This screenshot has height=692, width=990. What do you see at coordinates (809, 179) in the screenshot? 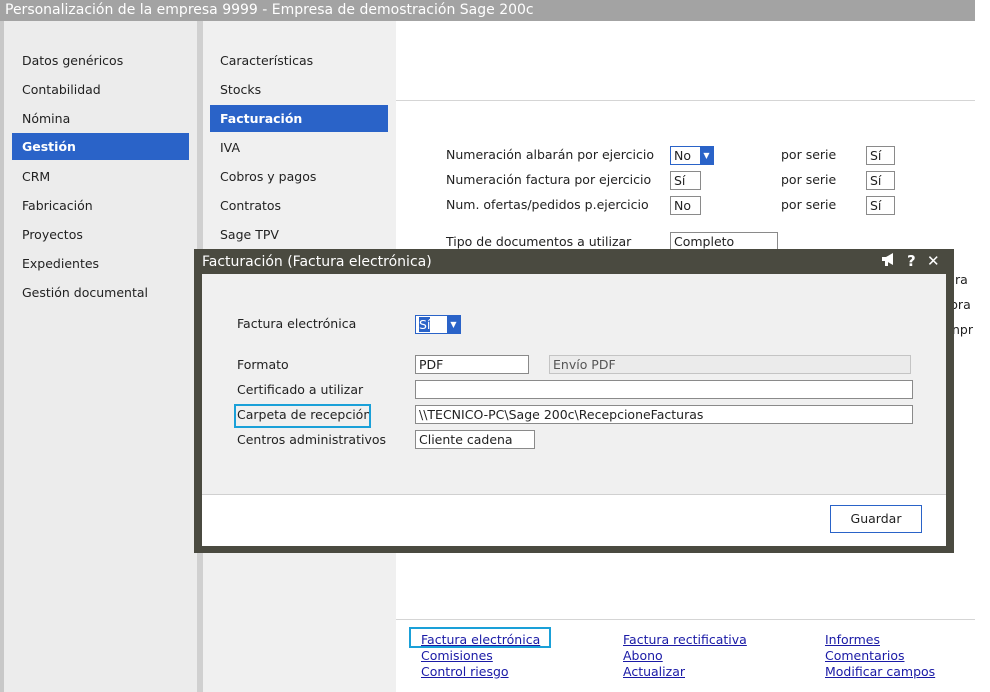
I see `por-serie-label-2: por serie` at bounding box center [809, 179].